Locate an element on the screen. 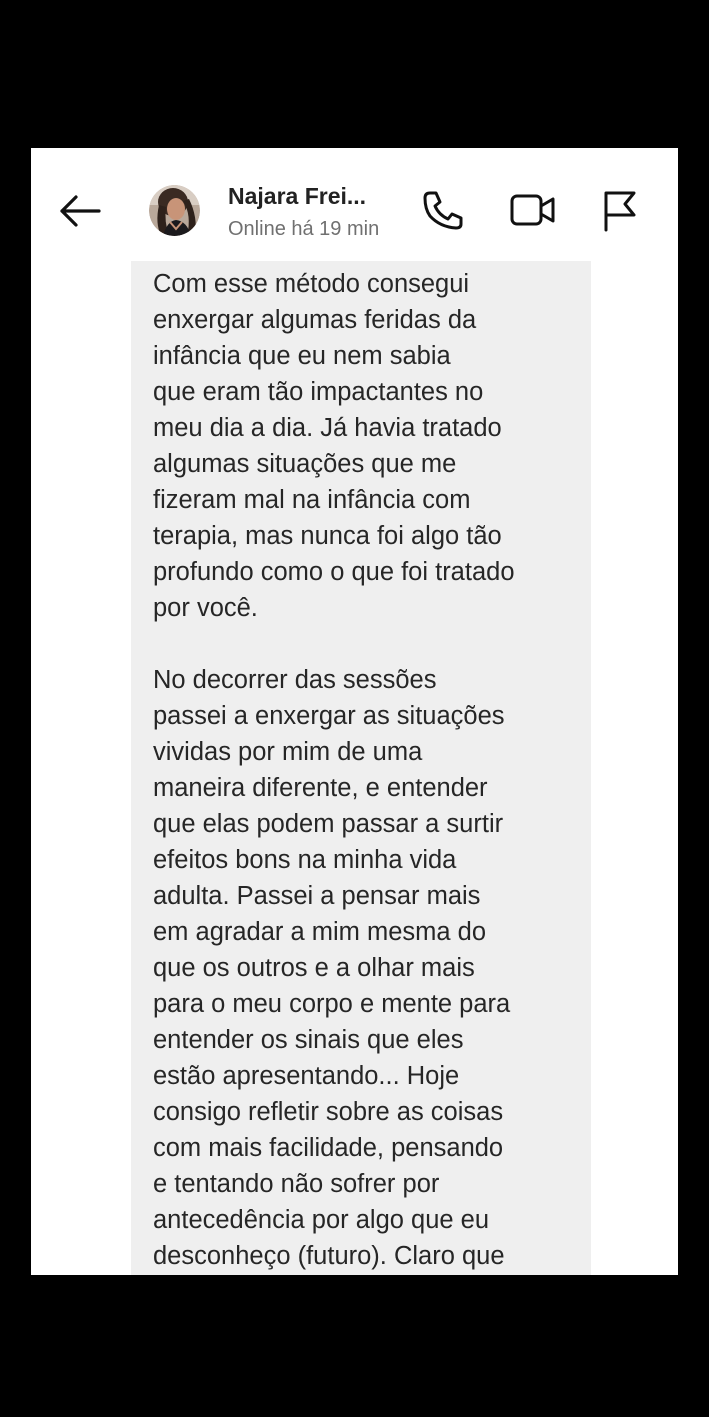  phone-icon is located at coordinates (443, 210).